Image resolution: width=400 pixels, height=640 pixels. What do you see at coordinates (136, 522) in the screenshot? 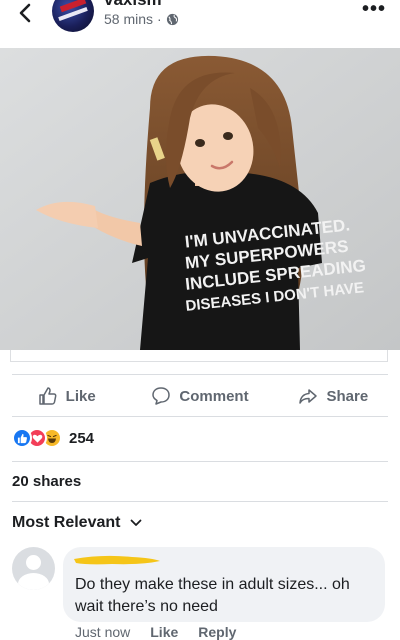
I see `chevron-down-icon` at bounding box center [136, 522].